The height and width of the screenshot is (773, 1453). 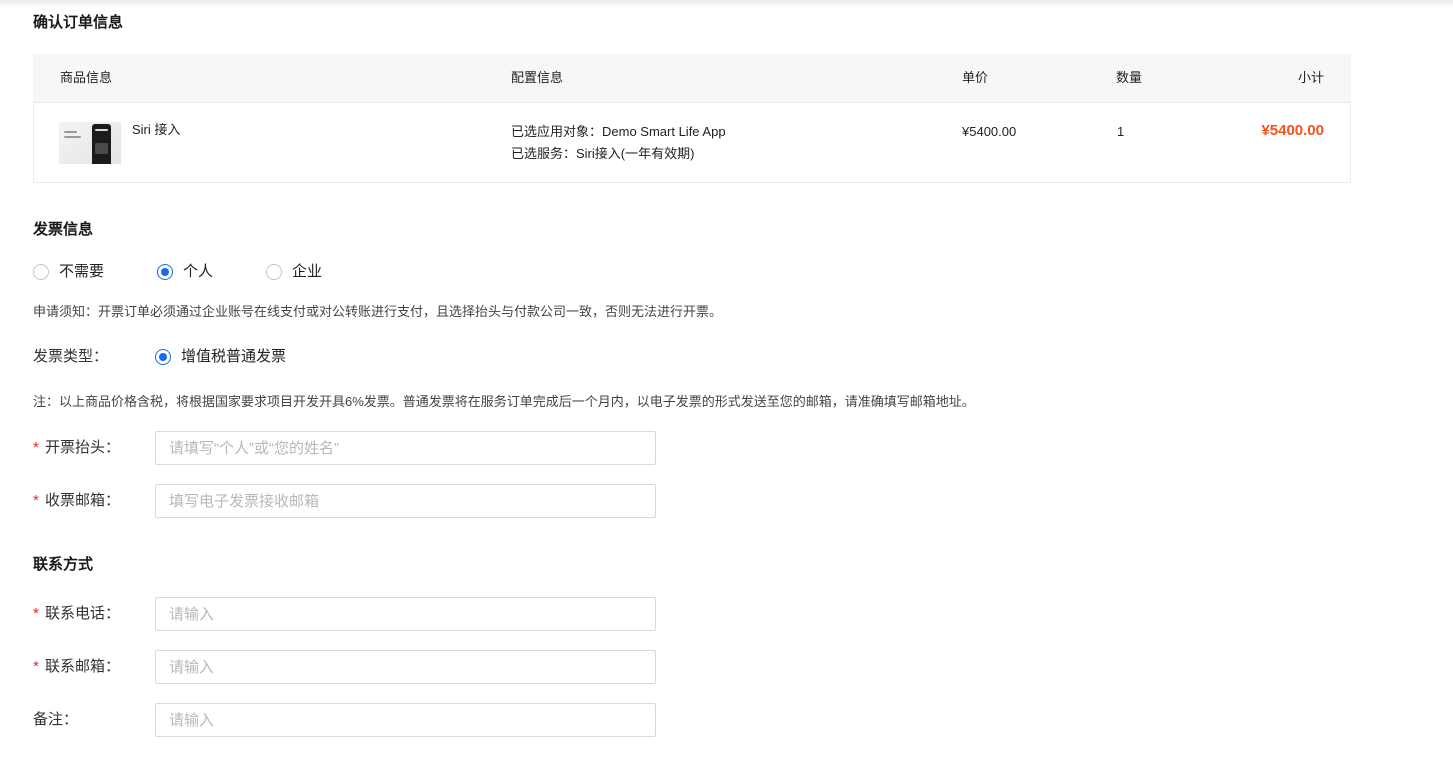 I want to click on siri-product-thumbnail, so click(x=90, y=143).